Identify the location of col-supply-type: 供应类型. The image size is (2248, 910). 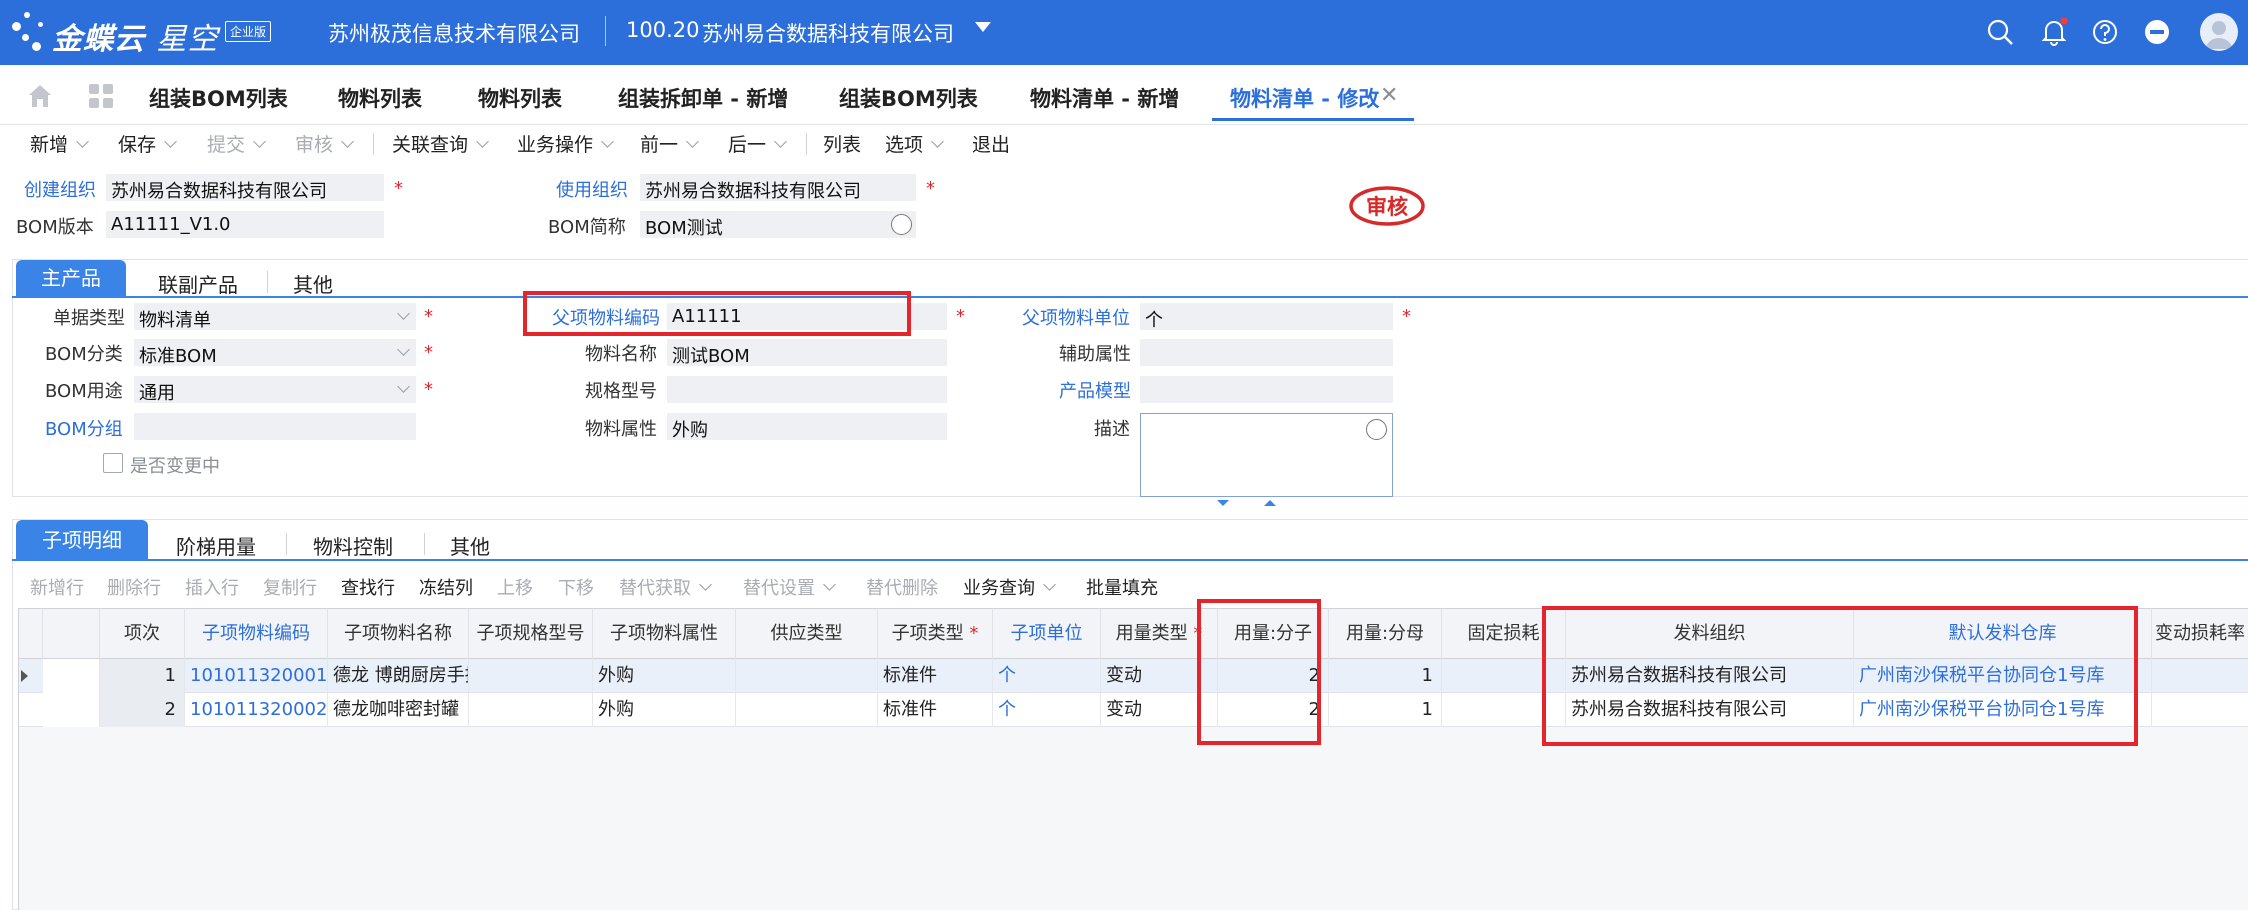
(807, 634).